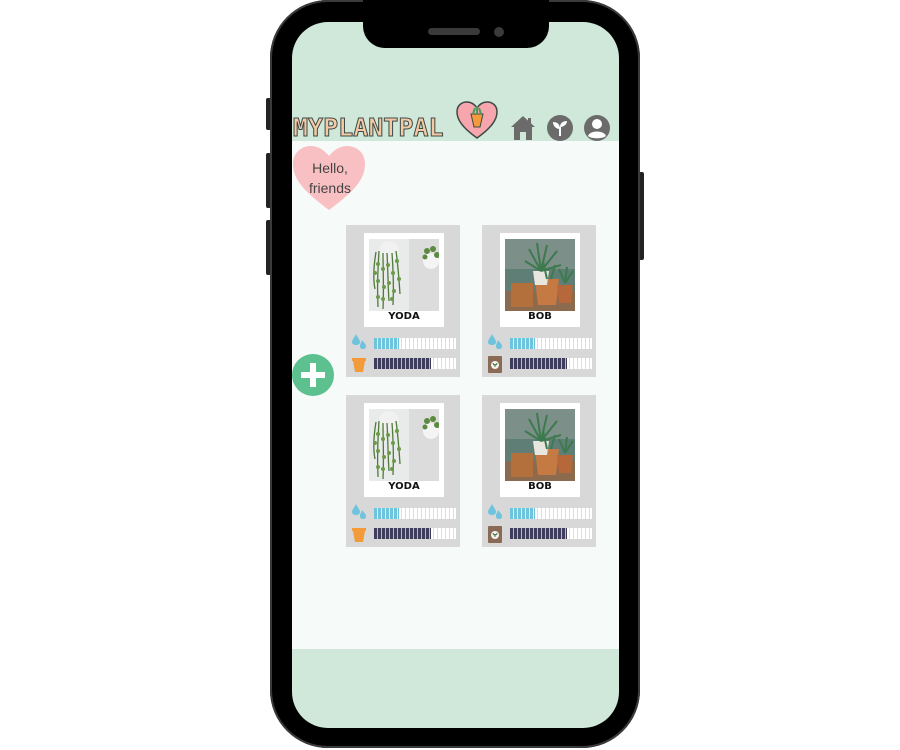  What do you see at coordinates (369, 128) in the screenshot?
I see `app-logo-text: MYPLANTPAL` at bounding box center [369, 128].